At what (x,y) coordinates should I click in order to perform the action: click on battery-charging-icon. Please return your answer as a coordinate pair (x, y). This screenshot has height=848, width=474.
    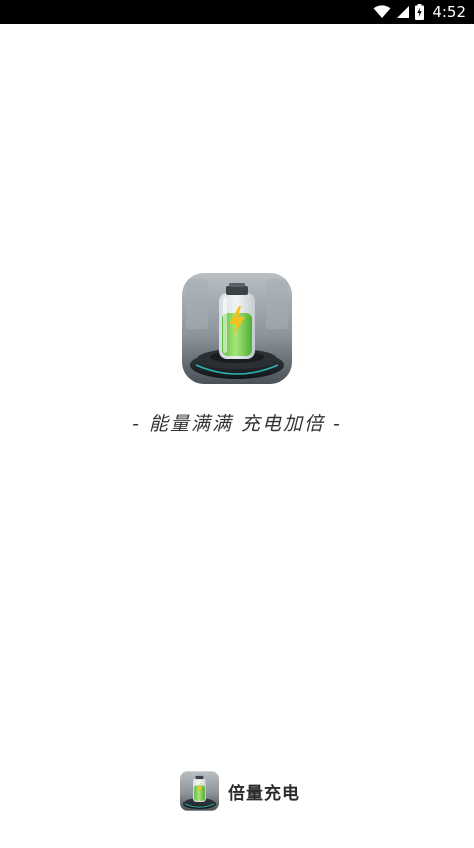
    Looking at the image, I should click on (420, 12).